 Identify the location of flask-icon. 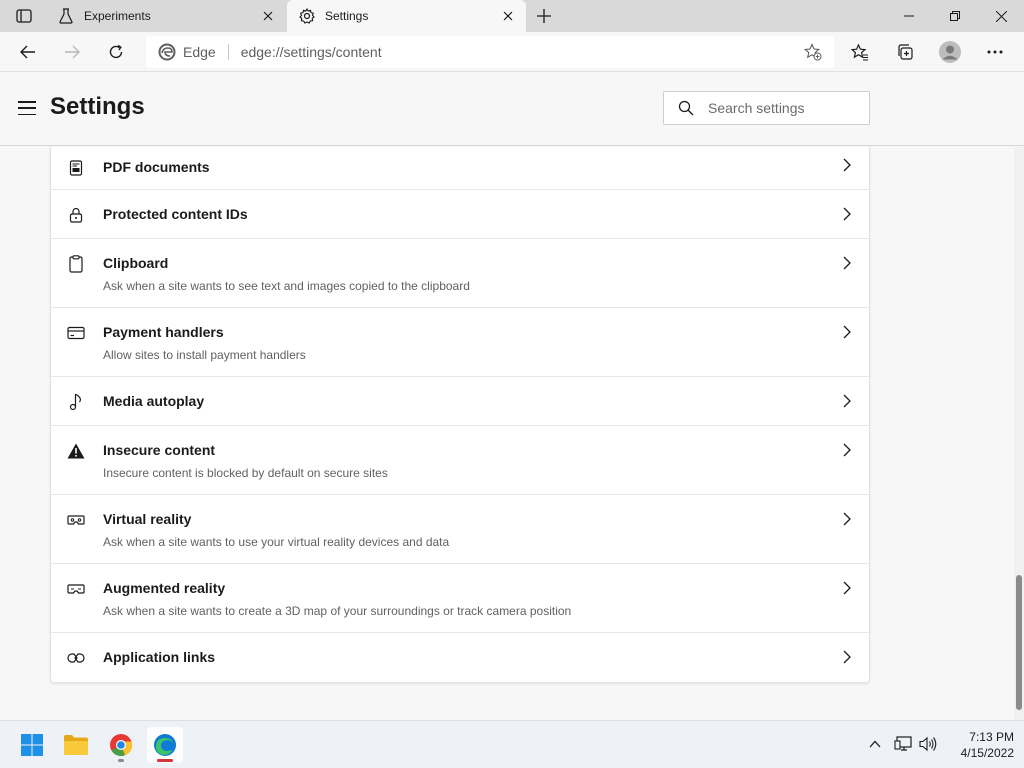
(66, 16).